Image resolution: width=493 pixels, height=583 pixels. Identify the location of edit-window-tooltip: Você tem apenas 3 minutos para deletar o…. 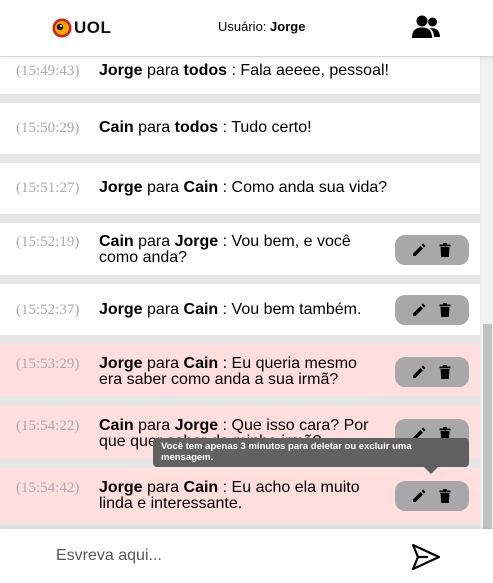
(311, 452).